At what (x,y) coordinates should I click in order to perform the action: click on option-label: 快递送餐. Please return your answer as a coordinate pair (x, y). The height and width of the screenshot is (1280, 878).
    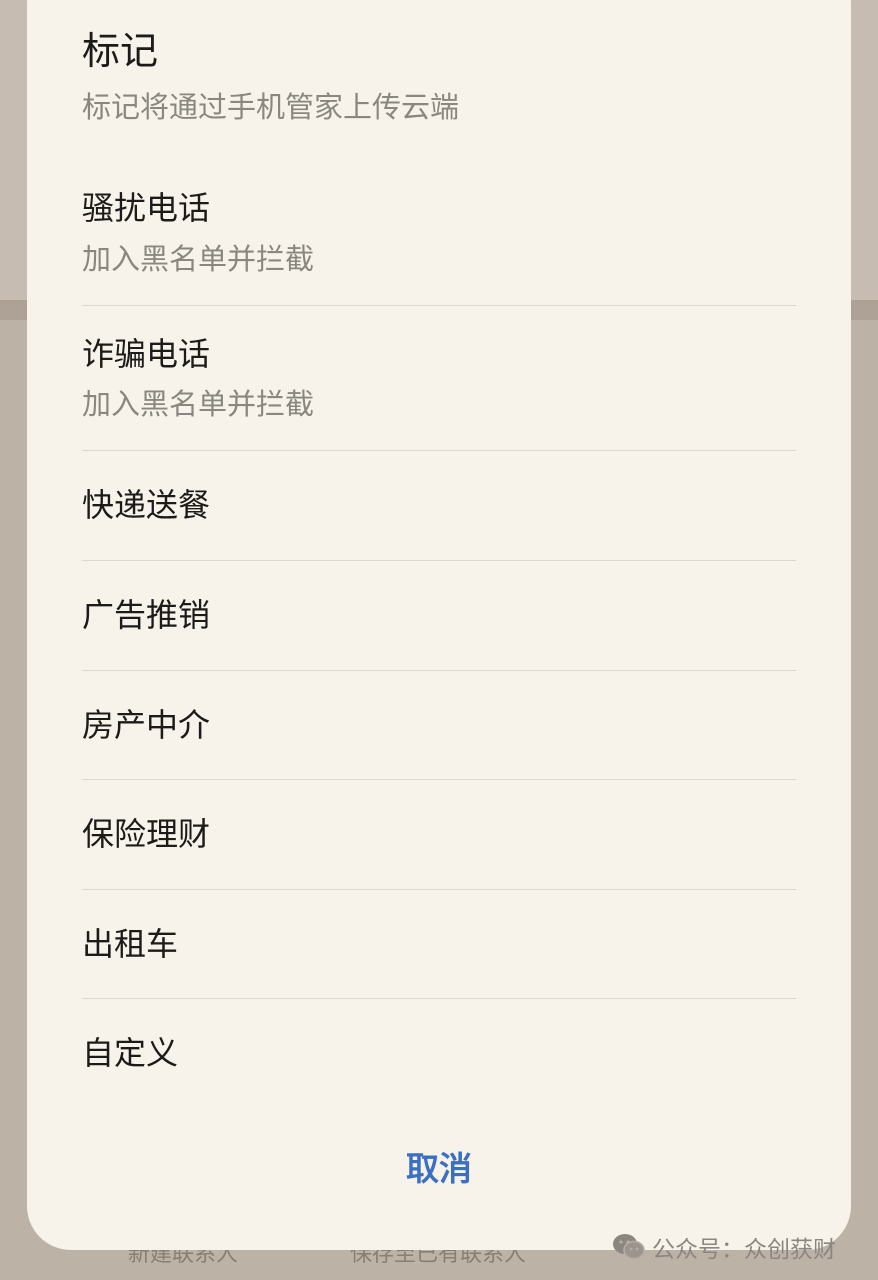
    Looking at the image, I should click on (146, 505).